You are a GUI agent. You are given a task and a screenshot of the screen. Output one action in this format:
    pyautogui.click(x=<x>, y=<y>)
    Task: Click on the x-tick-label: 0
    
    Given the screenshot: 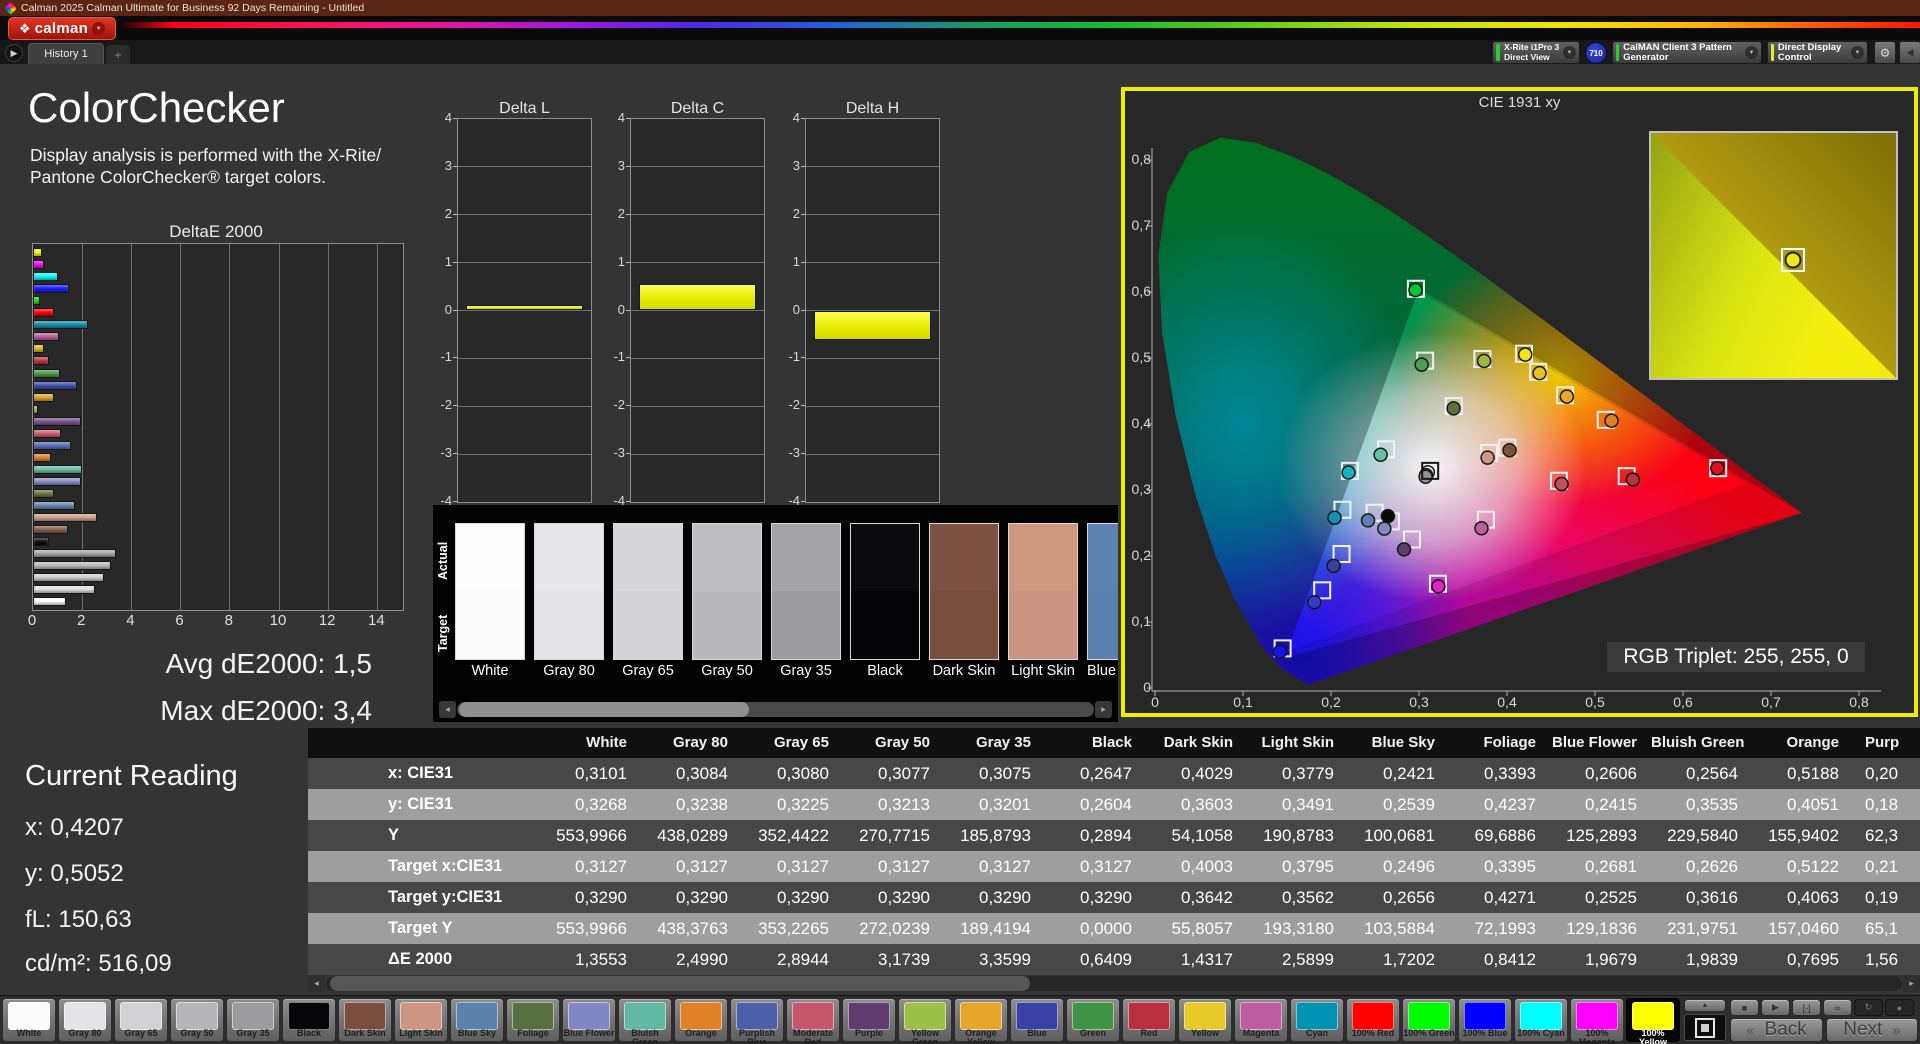 What is the action you would take?
    pyautogui.click(x=32, y=620)
    